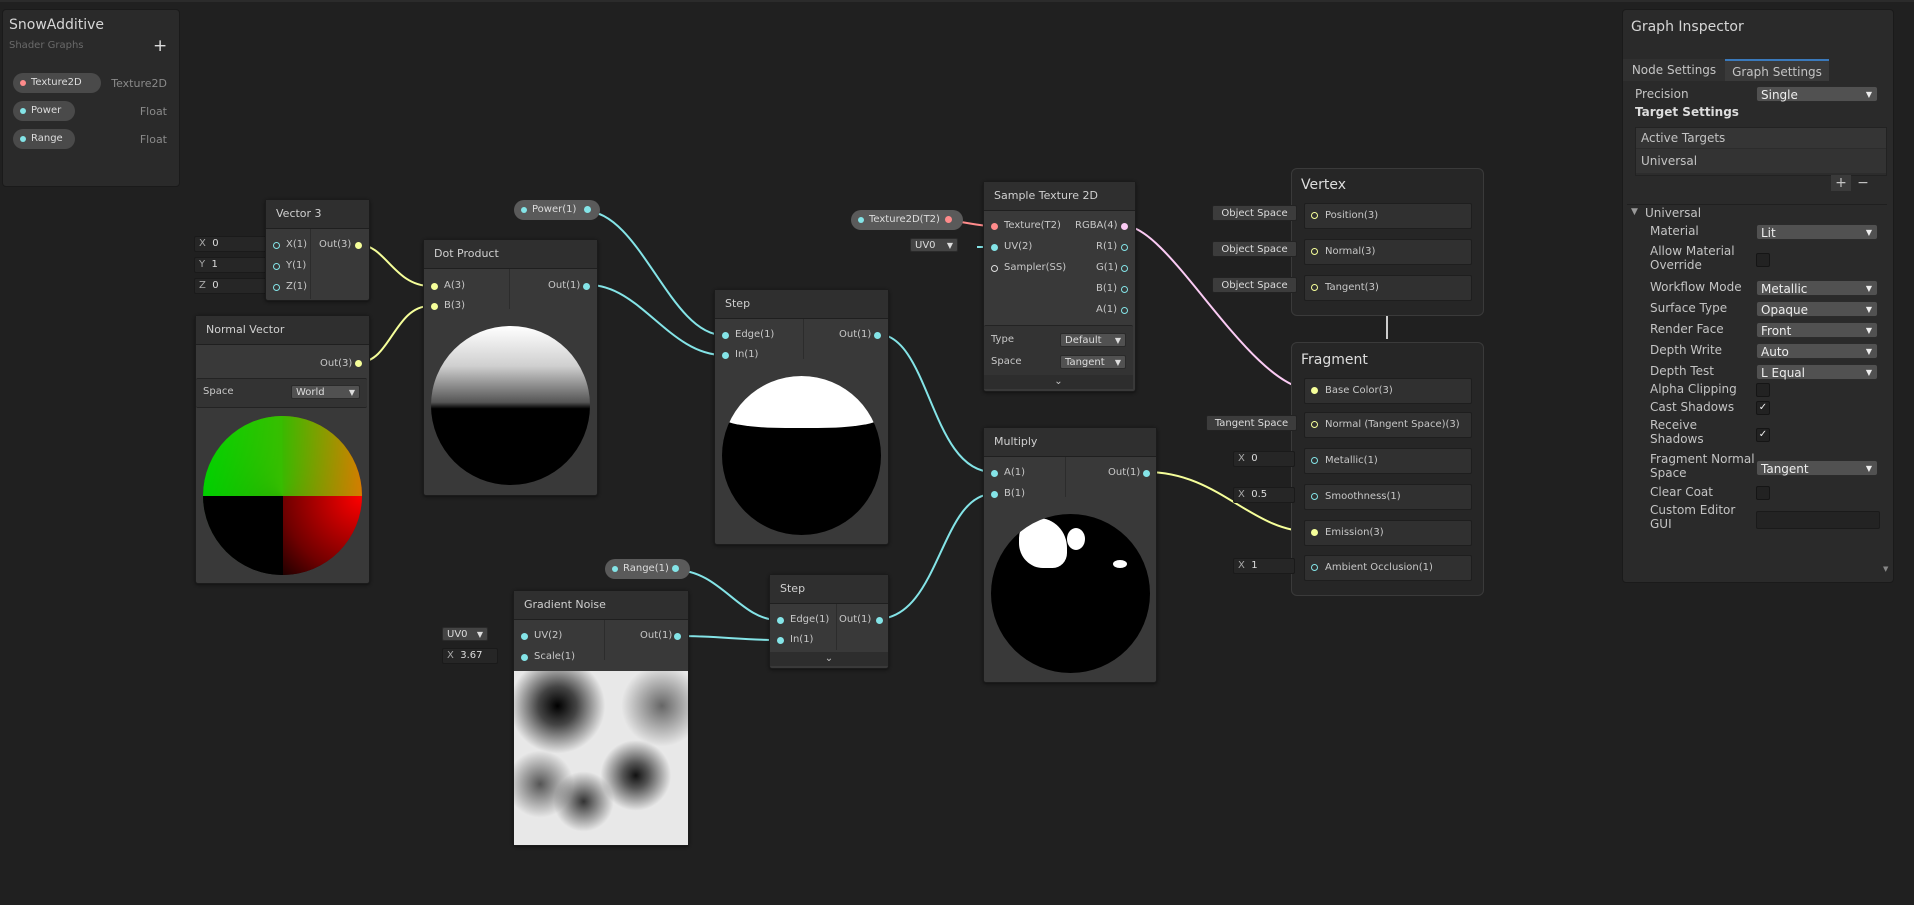 This screenshot has width=1914, height=905. What do you see at coordinates (557, 210) in the screenshot?
I see `power-property-node: Power(1)` at bounding box center [557, 210].